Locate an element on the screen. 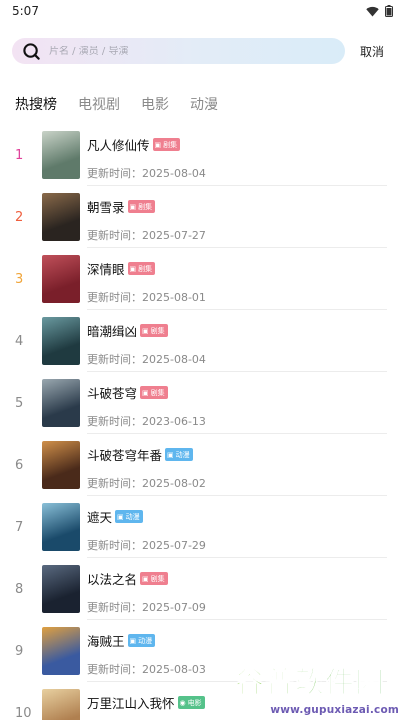  update-time: 更新时间：2025-08-01 is located at coordinates (146, 297).